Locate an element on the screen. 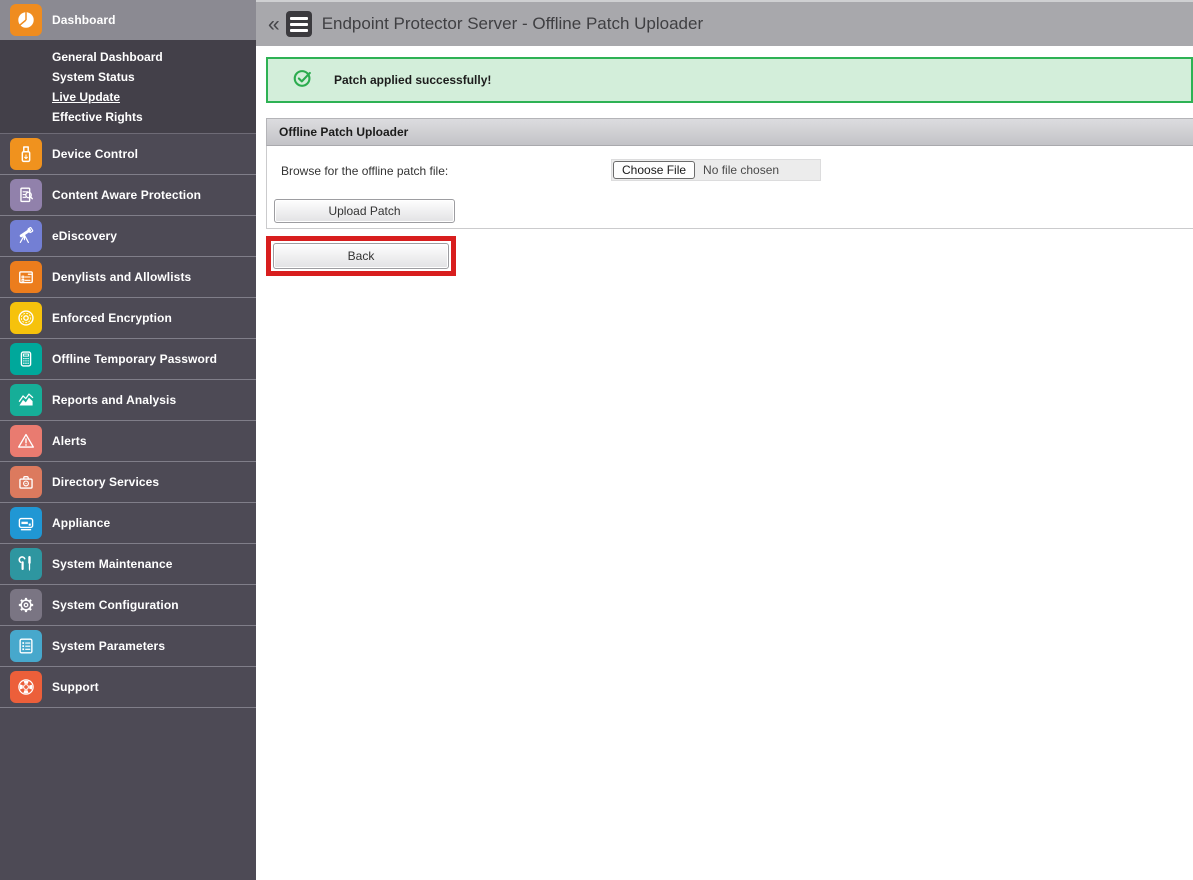  file-input: Choose File No file chosen is located at coordinates (716, 170).